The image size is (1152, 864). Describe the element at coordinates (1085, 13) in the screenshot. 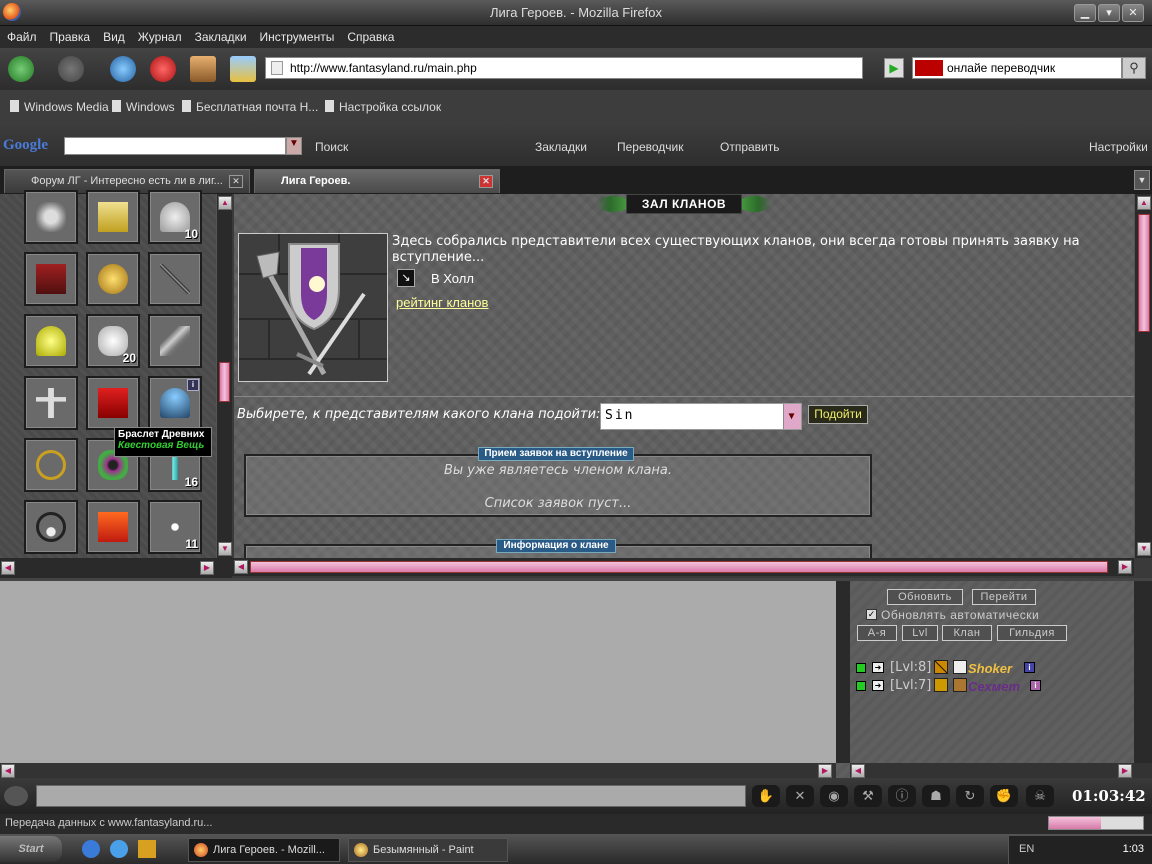

I see `minimize-button: ▁` at that location.